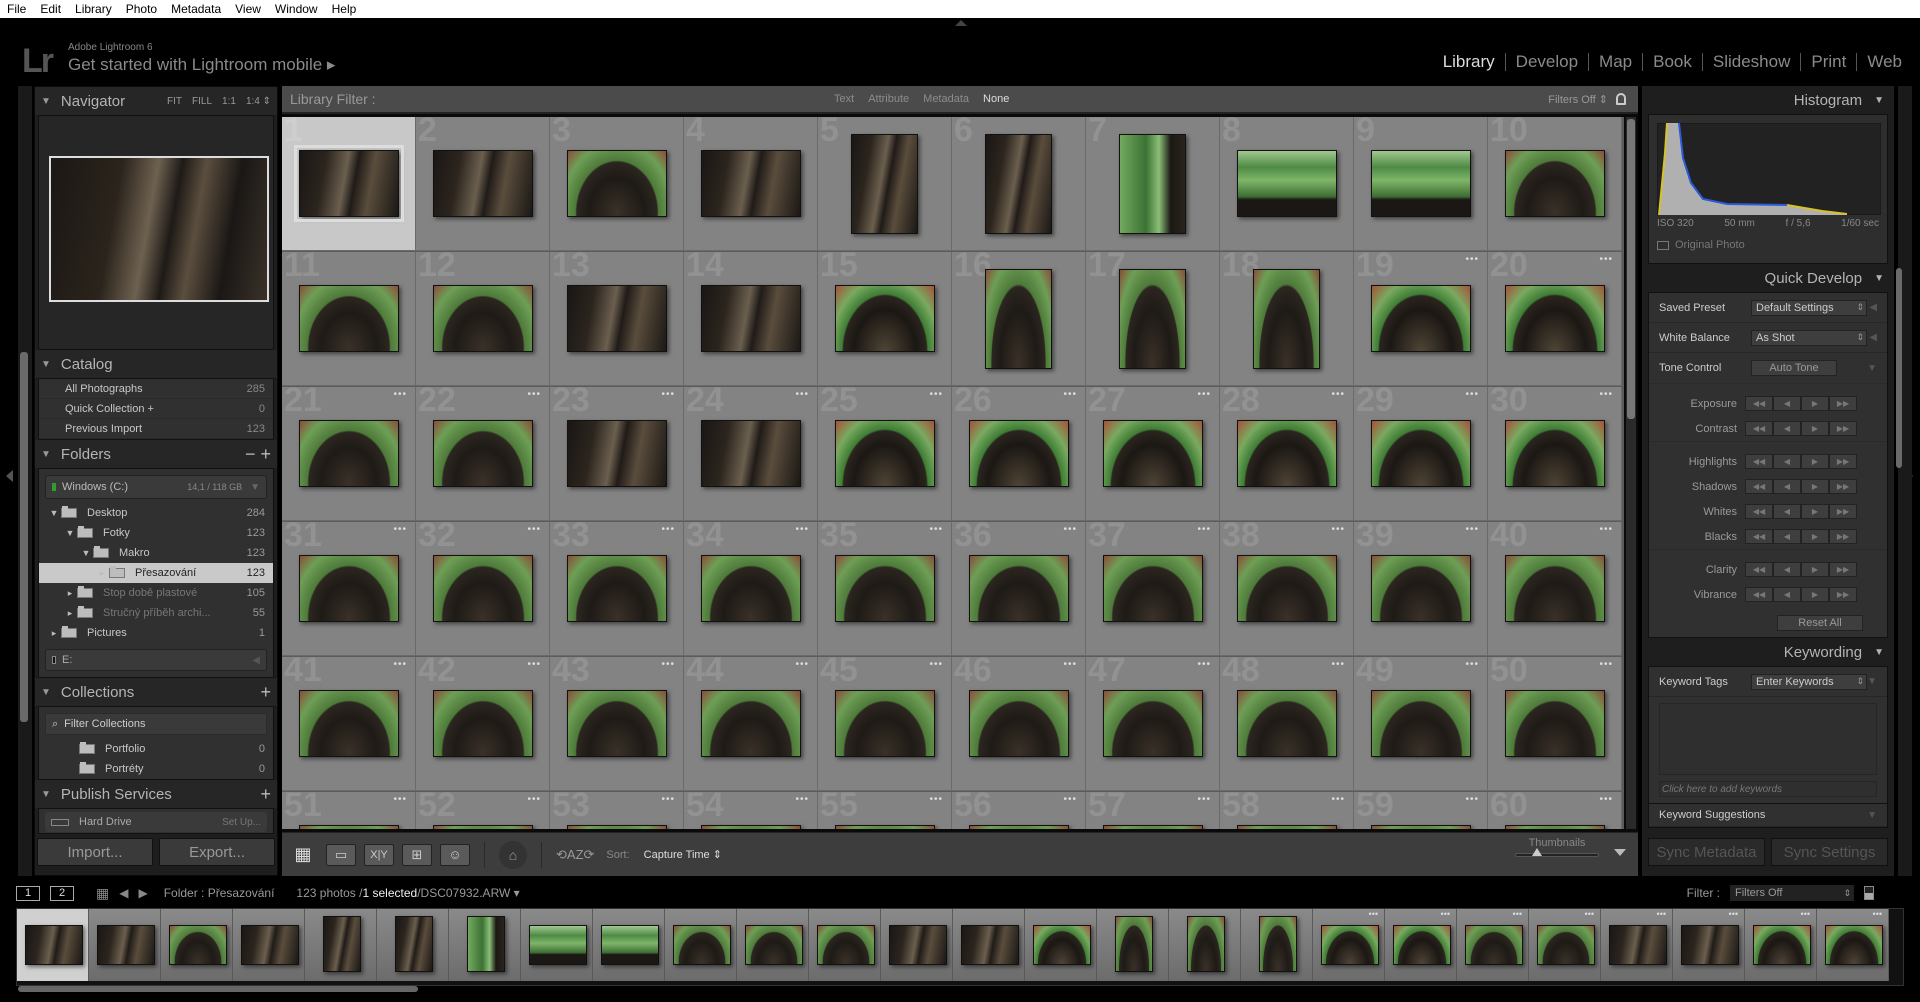 This screenshot has height=1002, width=1920. What do you see at coordinates (379, 854) in the screenshot?
I see `compare-view-button: X|Y` at bounding box center [379, 854].